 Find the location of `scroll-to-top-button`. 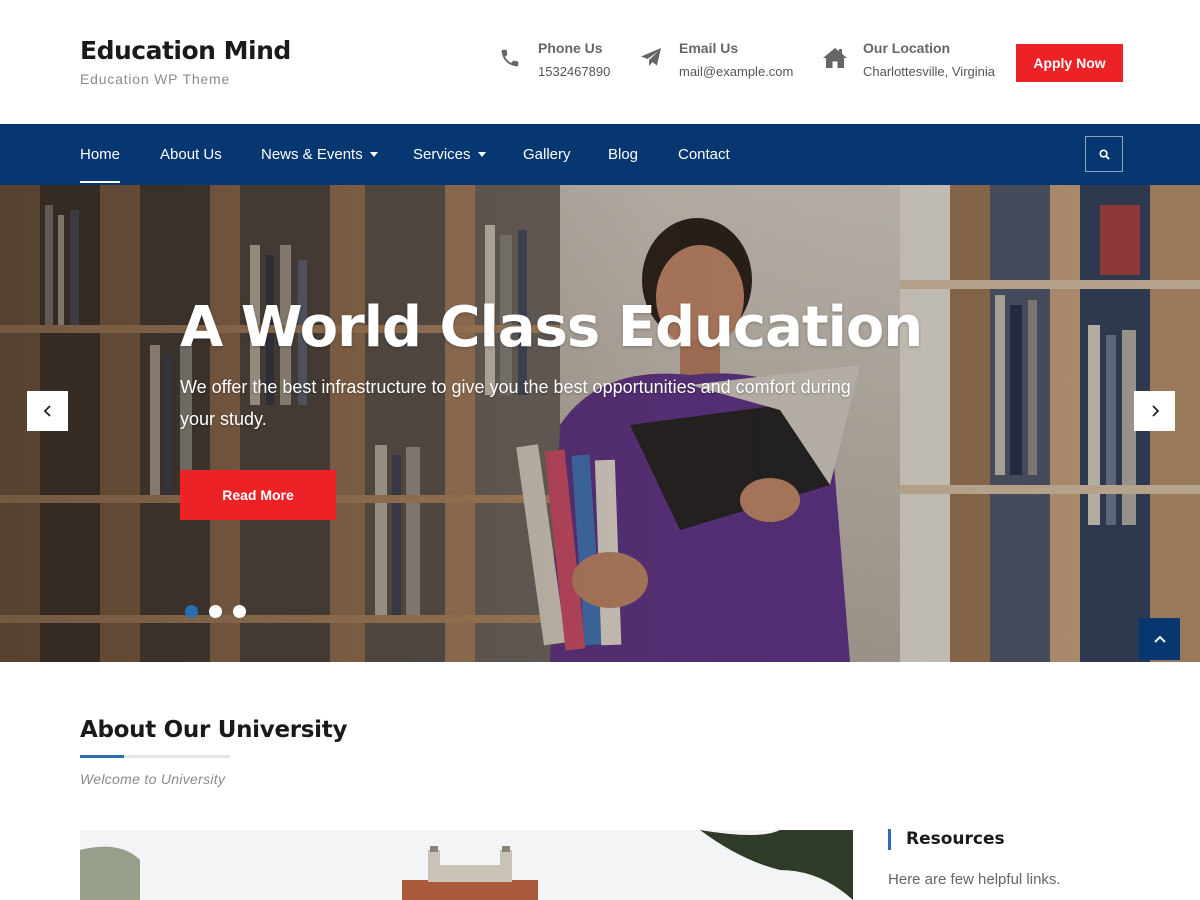

scroll-to-top-button is located at coordinates (1159, 639).